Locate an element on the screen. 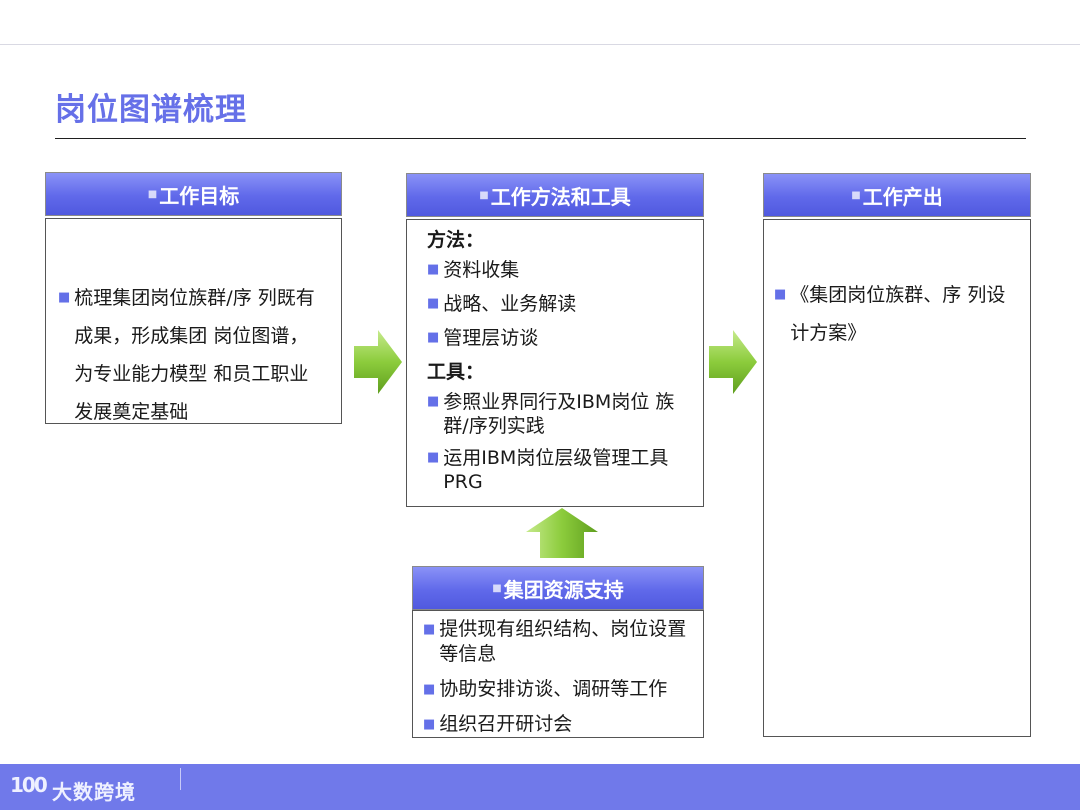 The image size is (1080, 810). tool-item: ■ 运用IBM岗位层级管理工具PRG is located at coordinates (561, 470).